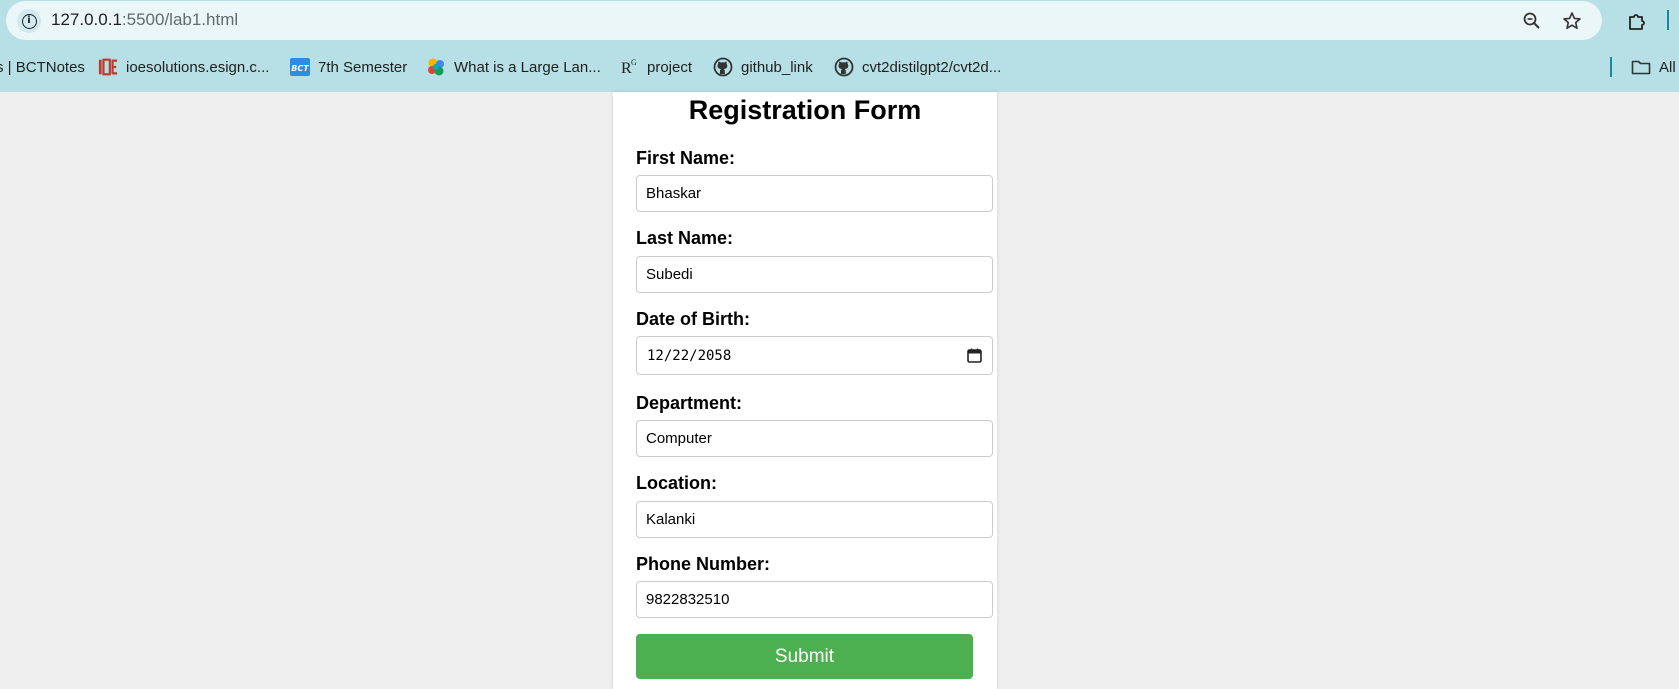 Image resolution: width=1679 pixels, height=689 pixels. What do you see at coordinates (1572, 21) in the screenshot?
I see `bookmark-star-icon` at bounding box center [1572, 21].